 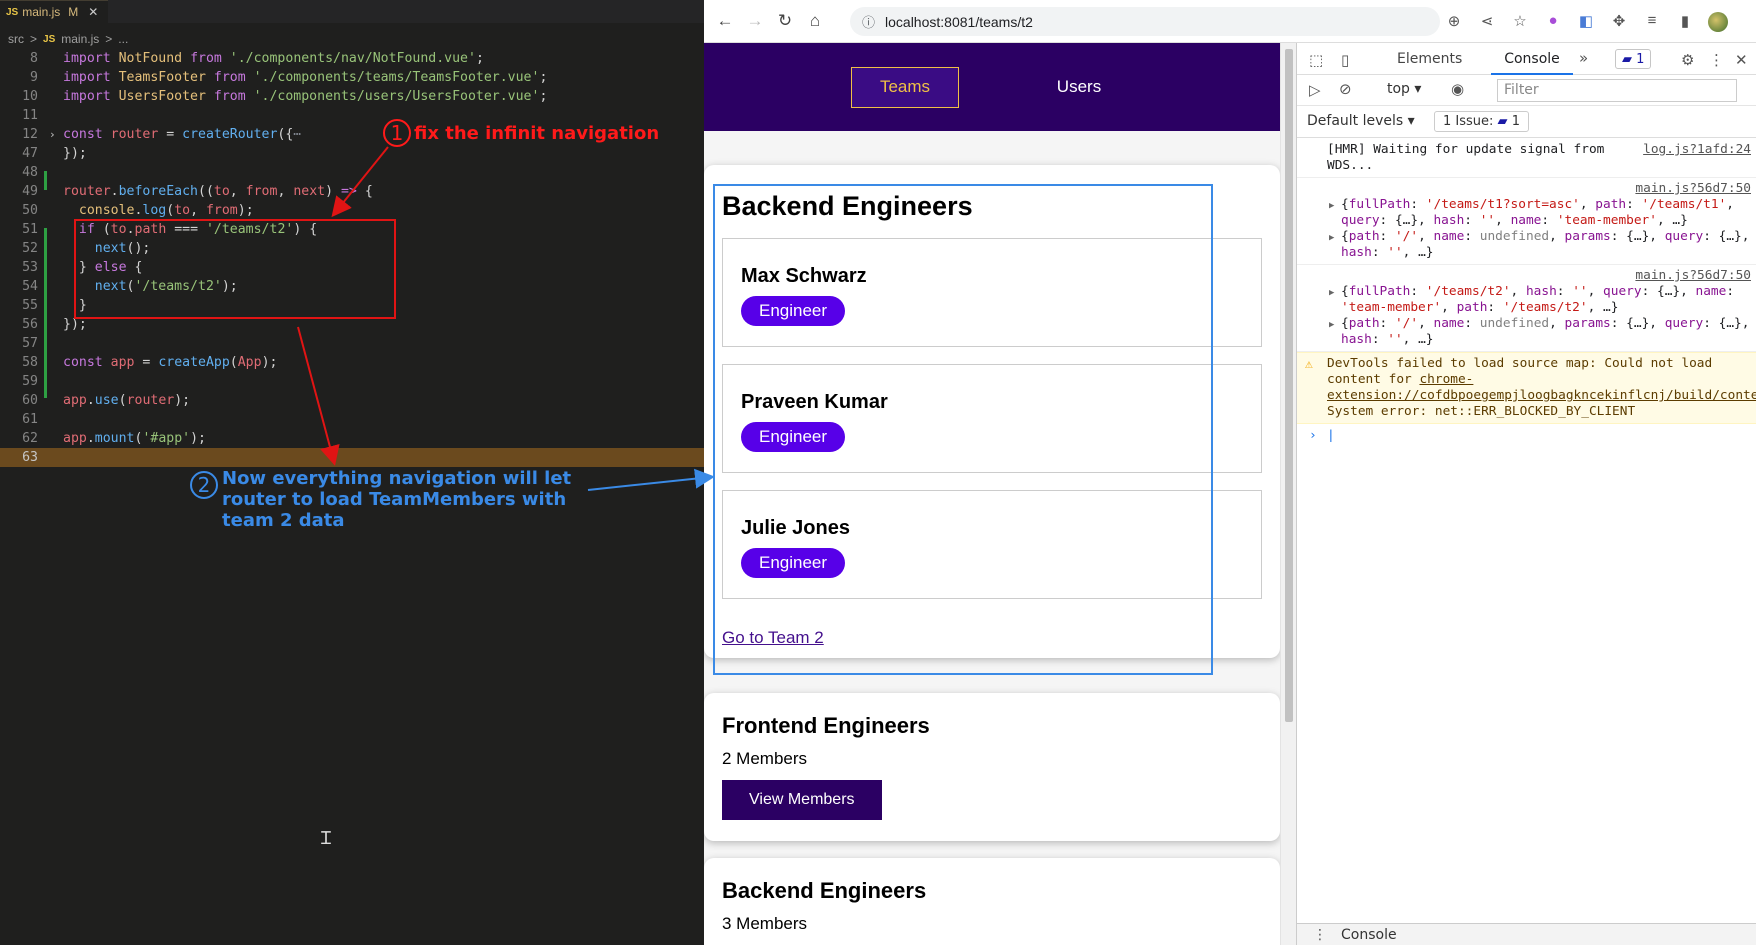 I want to click on close-devtools-icon: ✕, so click(x=1741, y=60).